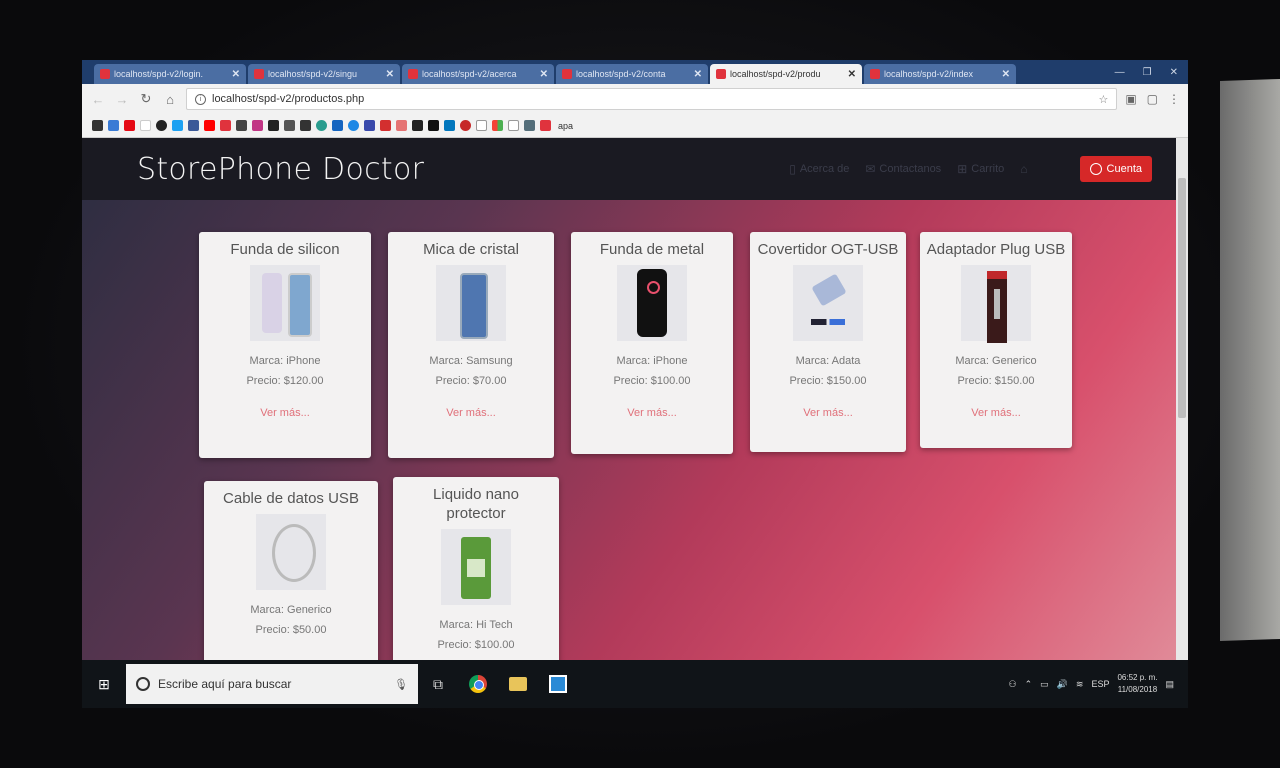 The height and width of the screenshot is (768, 1280). What do you see at coordinates (324, 74) in the screenshot?
I see `browser-tab: localhost/spd-v2/singu ✕` at bounding box center [324, 74].